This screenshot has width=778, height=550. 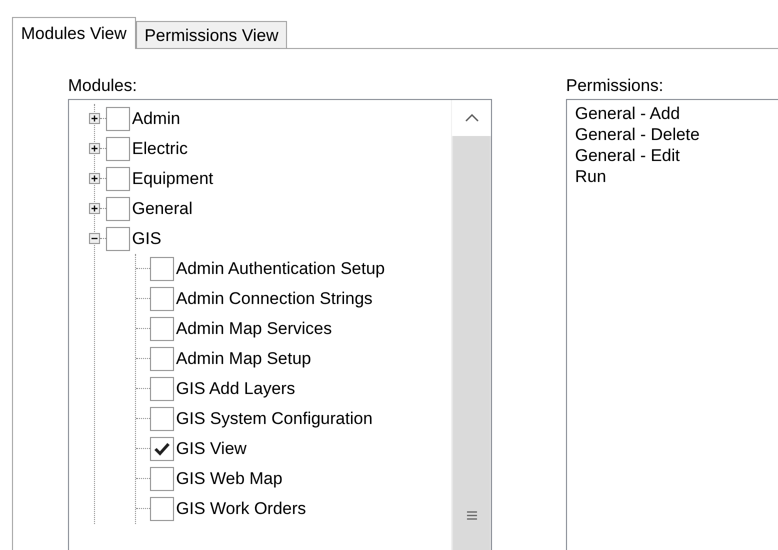 I want to click on tree-item-label: Admin Authentication Setup, so click(x=279, y=268).